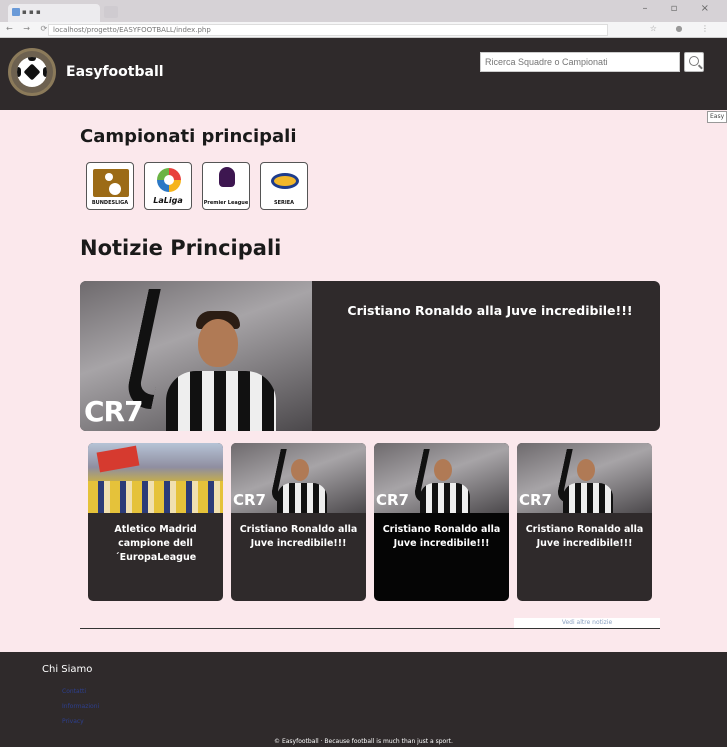 The image size is (727, 747). I want to click on site-header: Easyfootball, so click(363, 74).